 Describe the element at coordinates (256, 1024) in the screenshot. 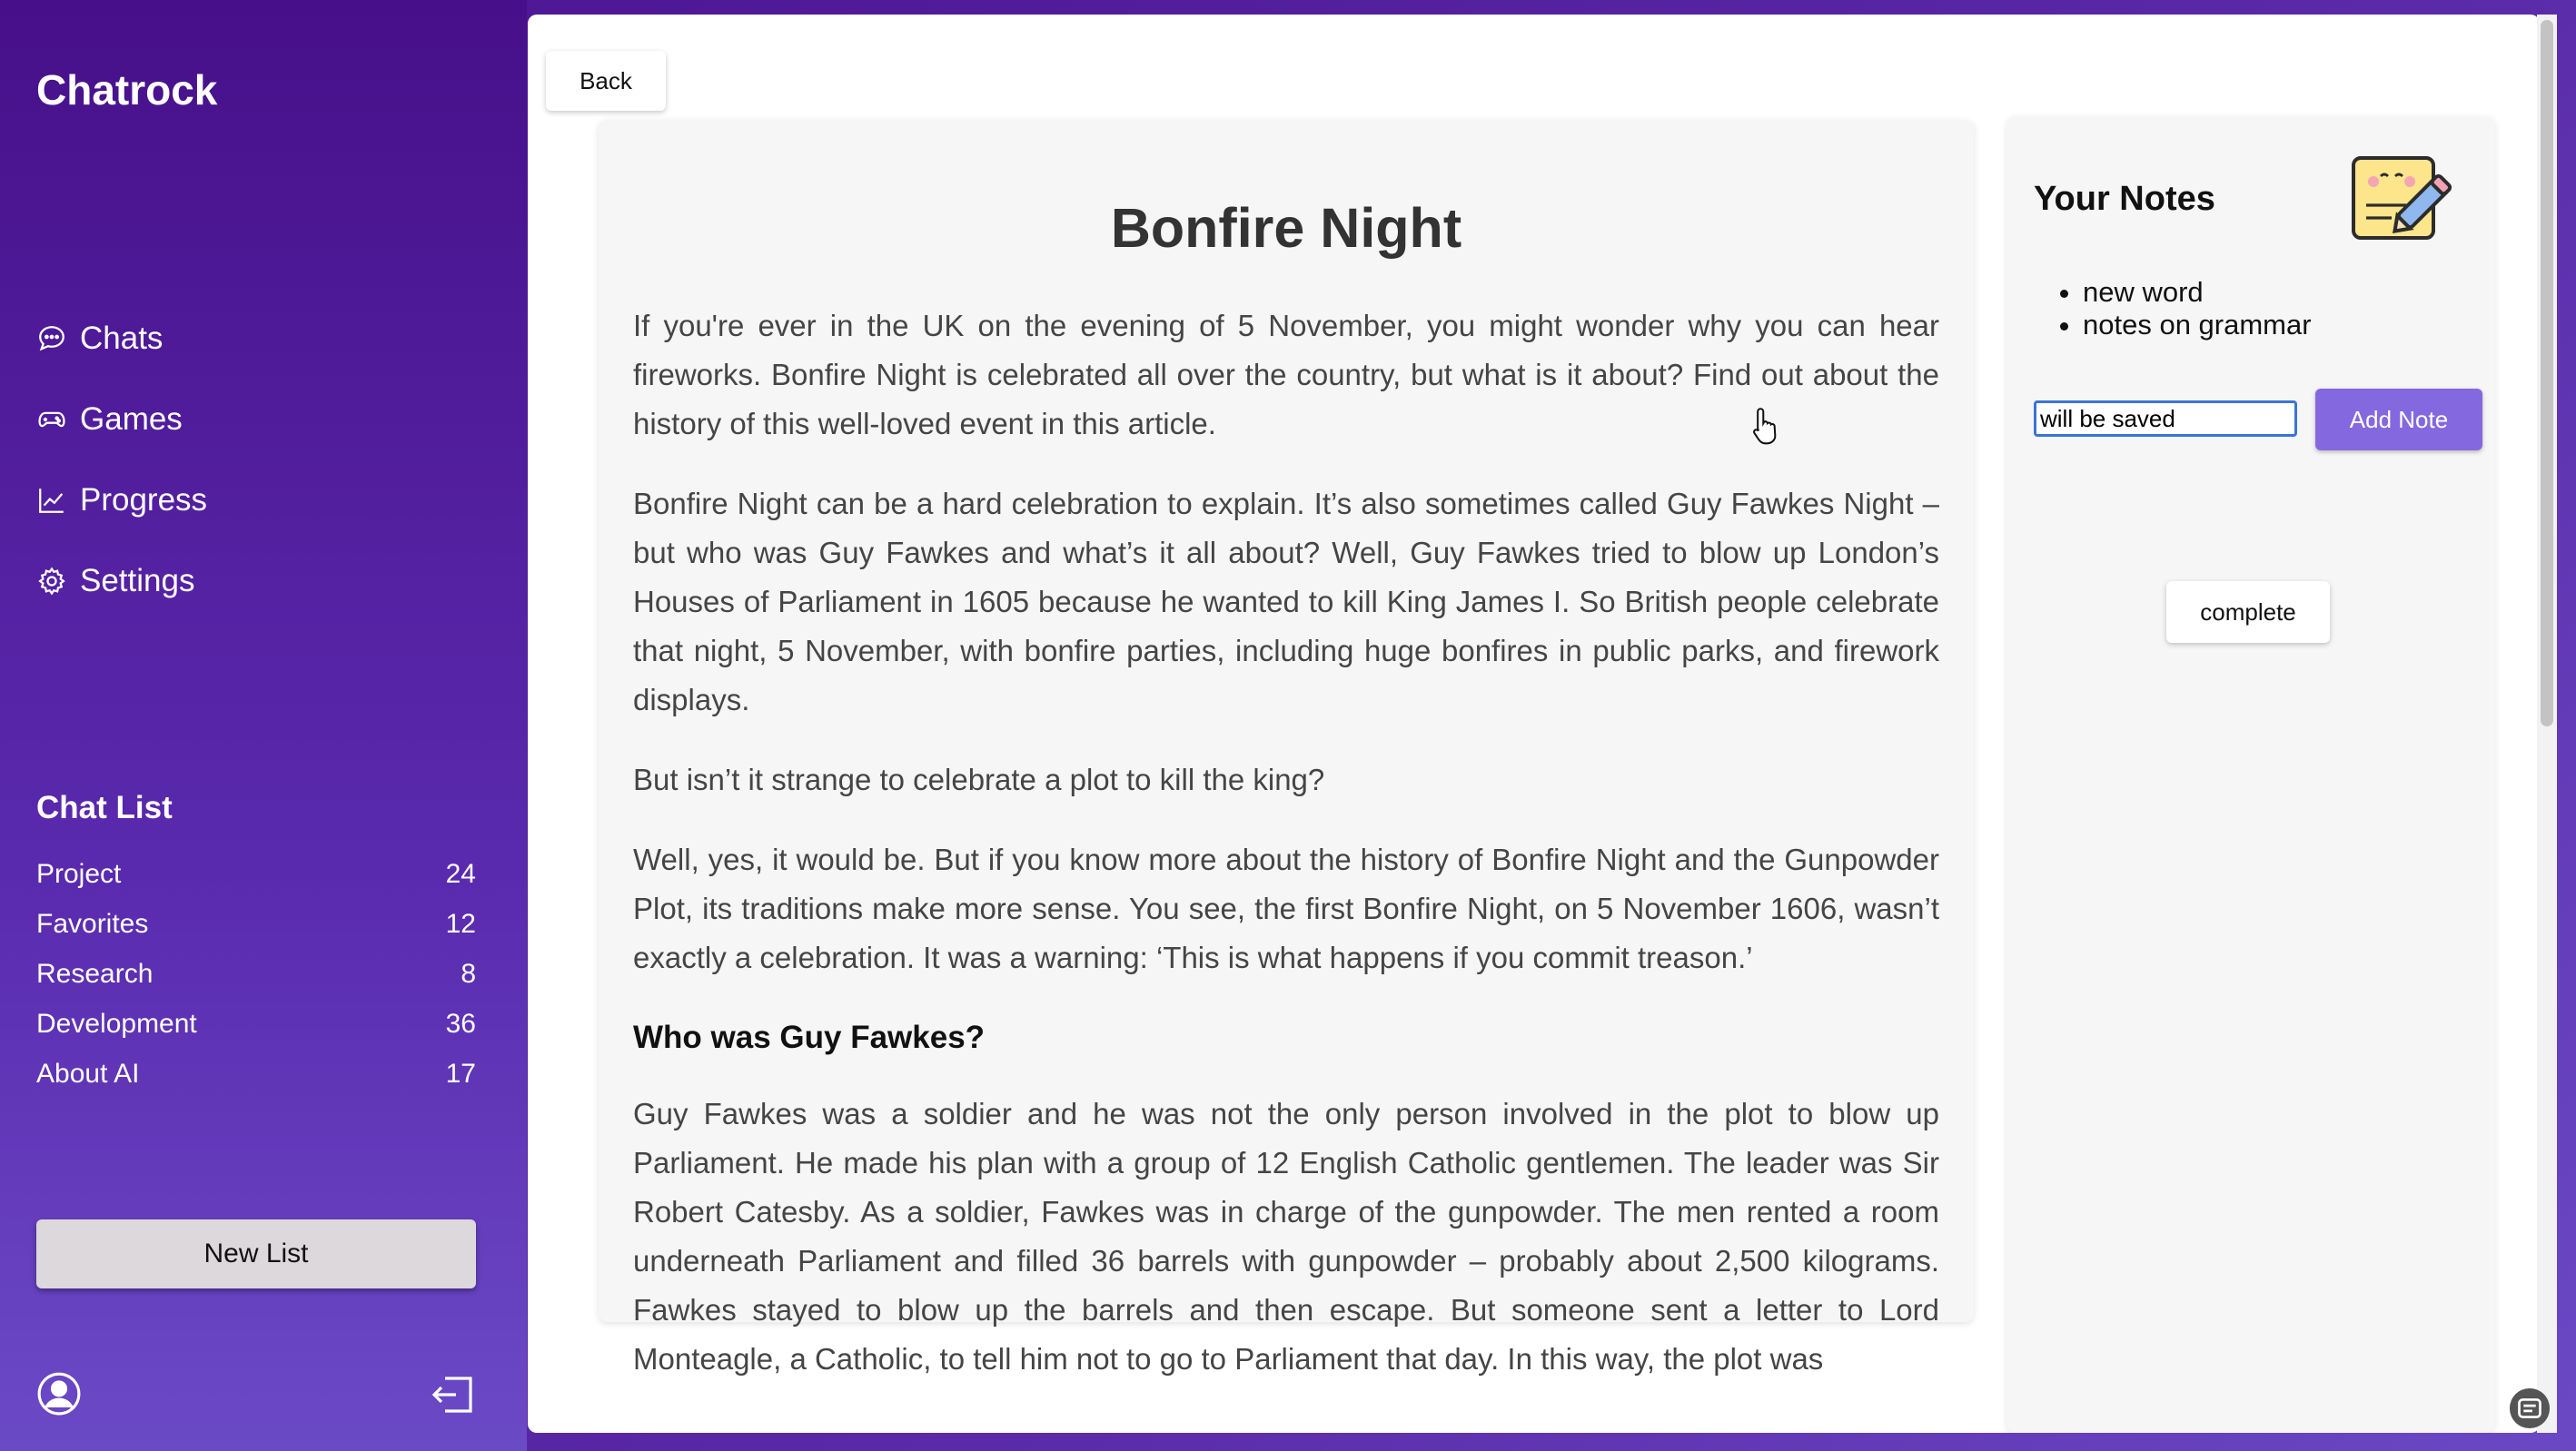

I see `chat-list-item-development: Development 36` at that location.